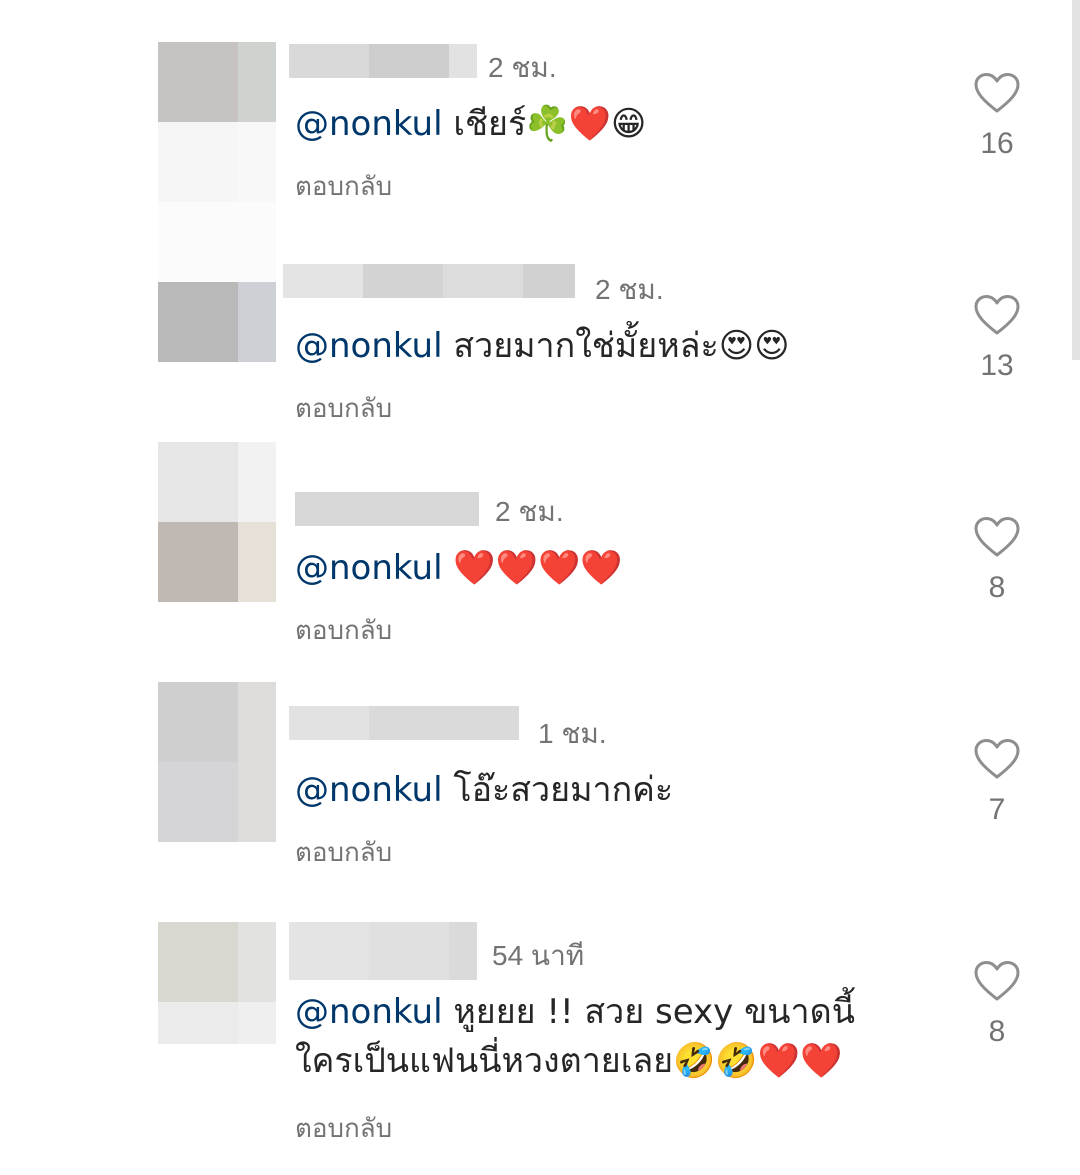 Image resolution: width=1080 pixels, height=1175 pixels. I want to click on comment-body: ❤️❤️❤️❤️, so click(532, 568).